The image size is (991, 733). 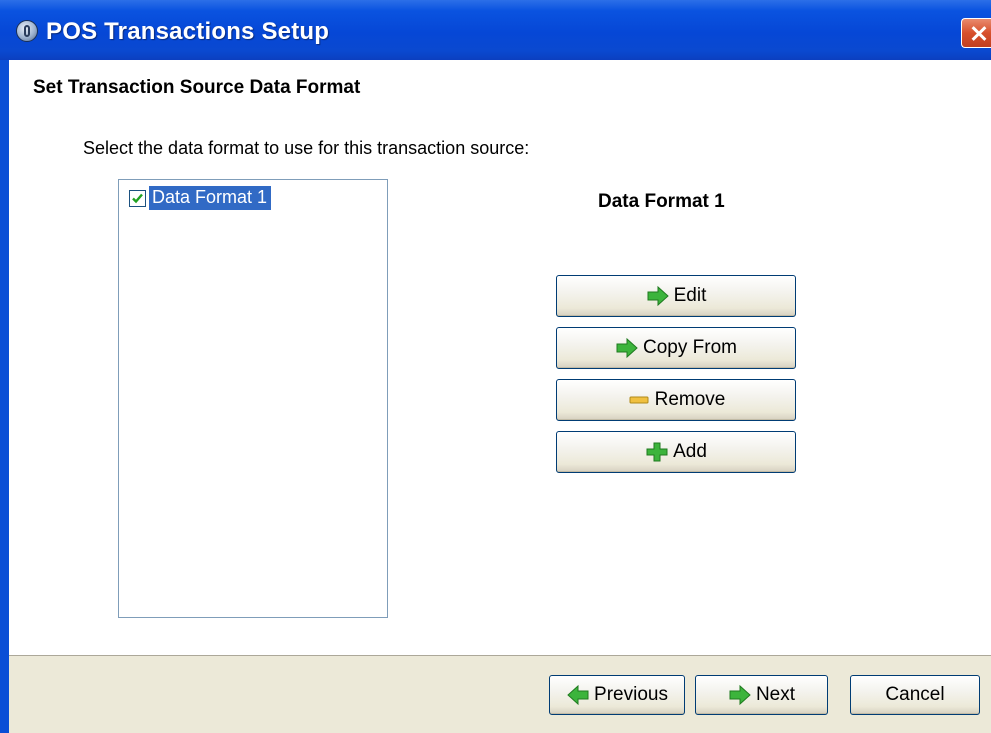 I want to click on next-button-label: Next, so click(x=775, y=694).